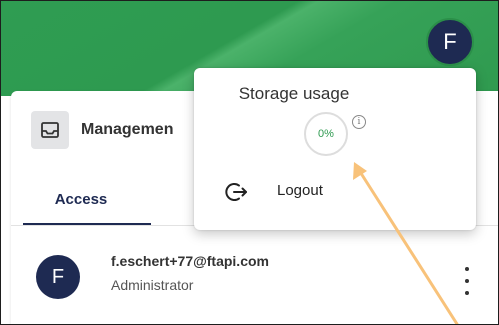 The width and height of the screenshot is (499, 325). I want to click on info-glyph: i, so click(359, 122).